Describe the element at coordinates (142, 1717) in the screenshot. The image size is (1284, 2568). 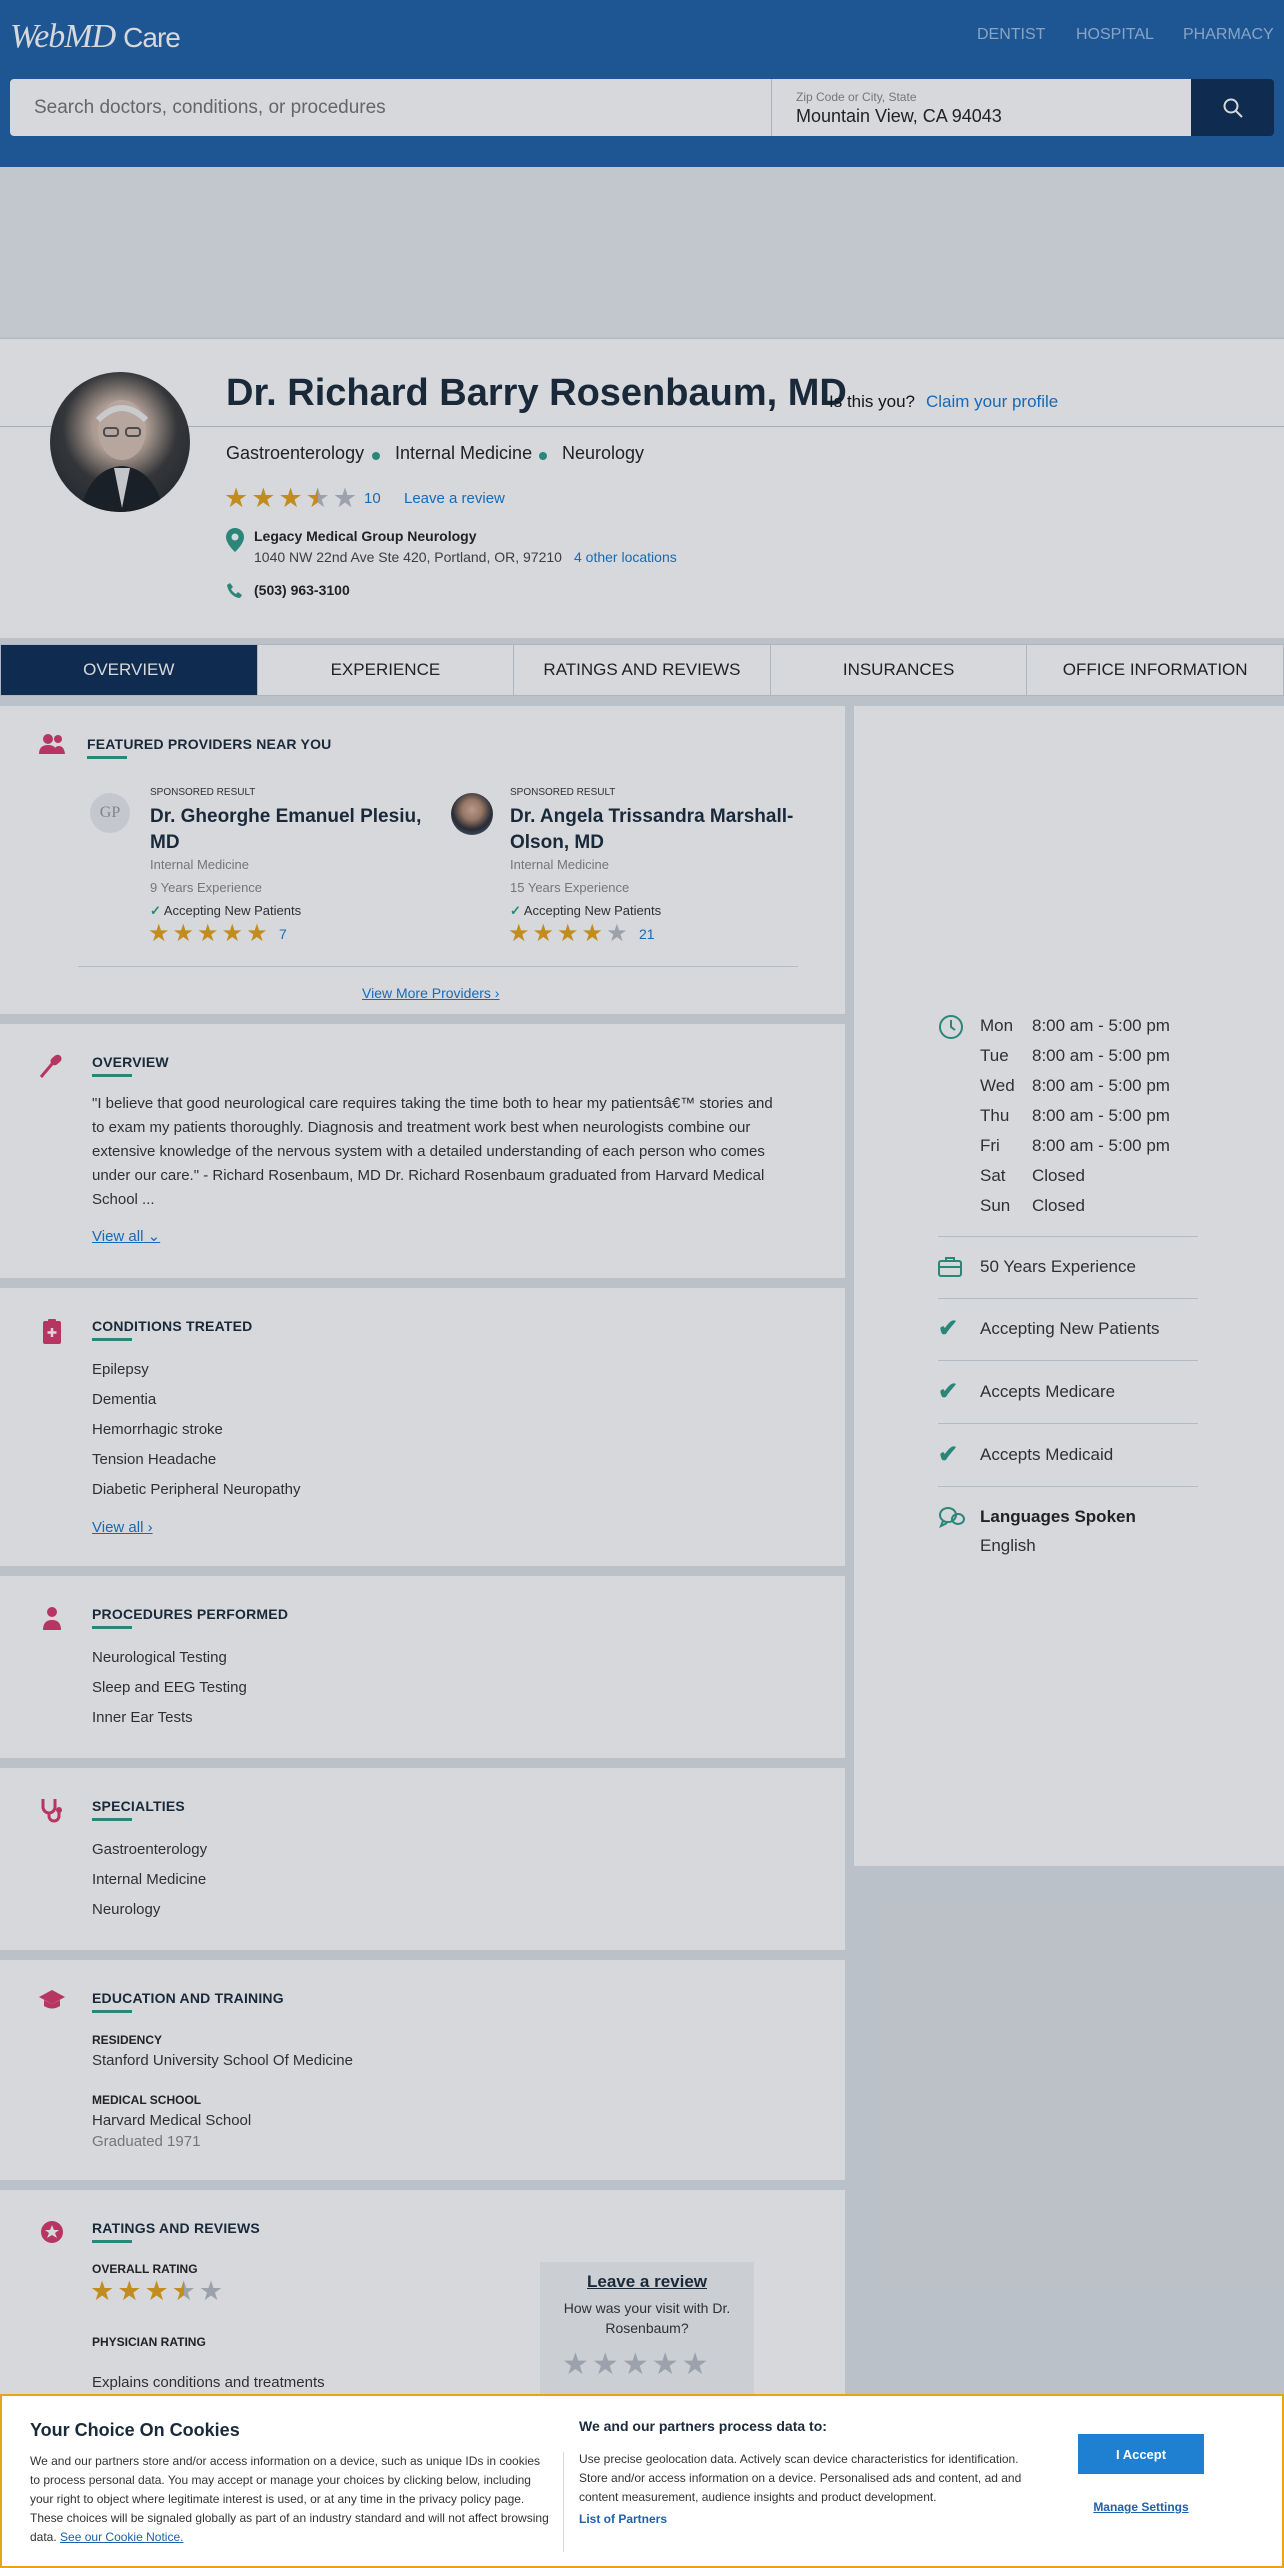
I see `procedure-item: Inner Ear Tests` at that location.